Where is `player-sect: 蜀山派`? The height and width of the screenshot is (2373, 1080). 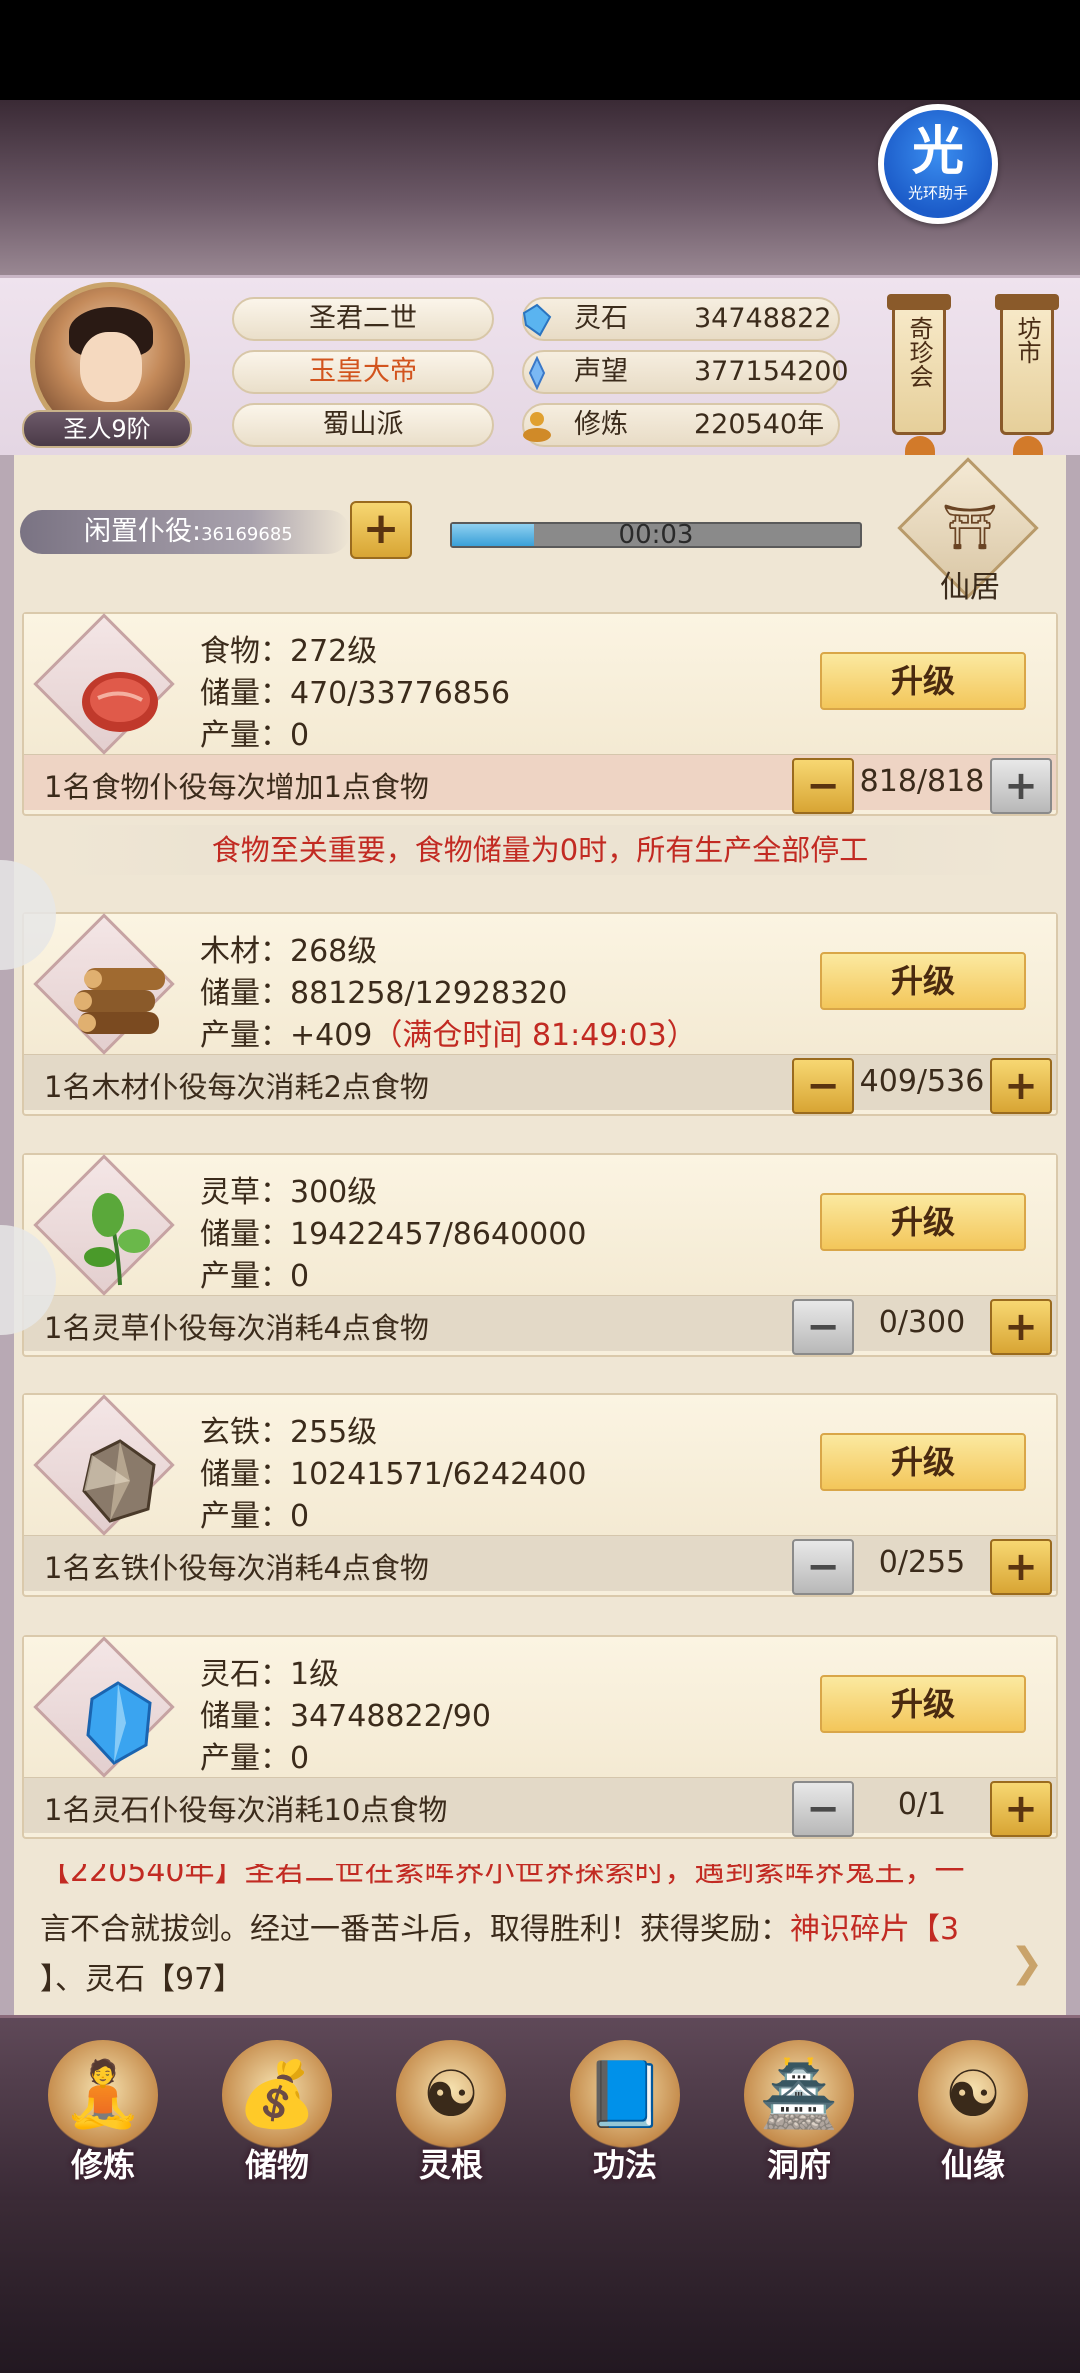
player-sect: 蜀山派 is located at coordinates (363, 425).